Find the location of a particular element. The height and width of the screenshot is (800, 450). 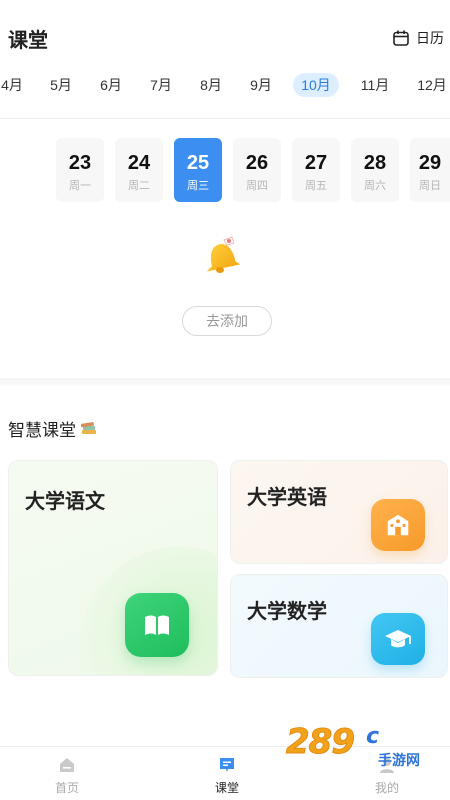

smart-class-title-text: 智慧课堂 is located at coordinates (42, 430).